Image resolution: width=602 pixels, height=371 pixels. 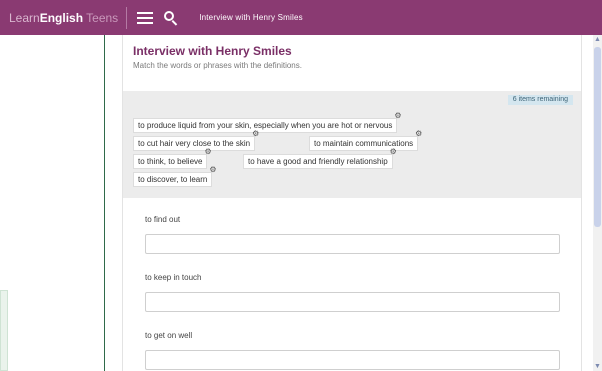 I want to click on vertical-scrollbar: ▲ ▼, so click(x=597, y=203).